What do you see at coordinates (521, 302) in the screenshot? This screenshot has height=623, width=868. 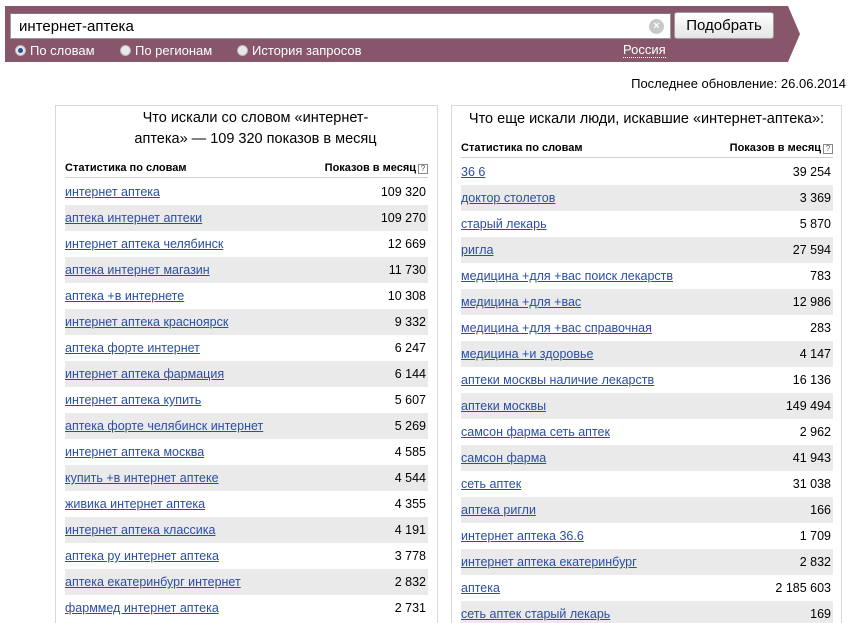 I see `query-link: медицина +для +вас` at bounding box center [521, 302].